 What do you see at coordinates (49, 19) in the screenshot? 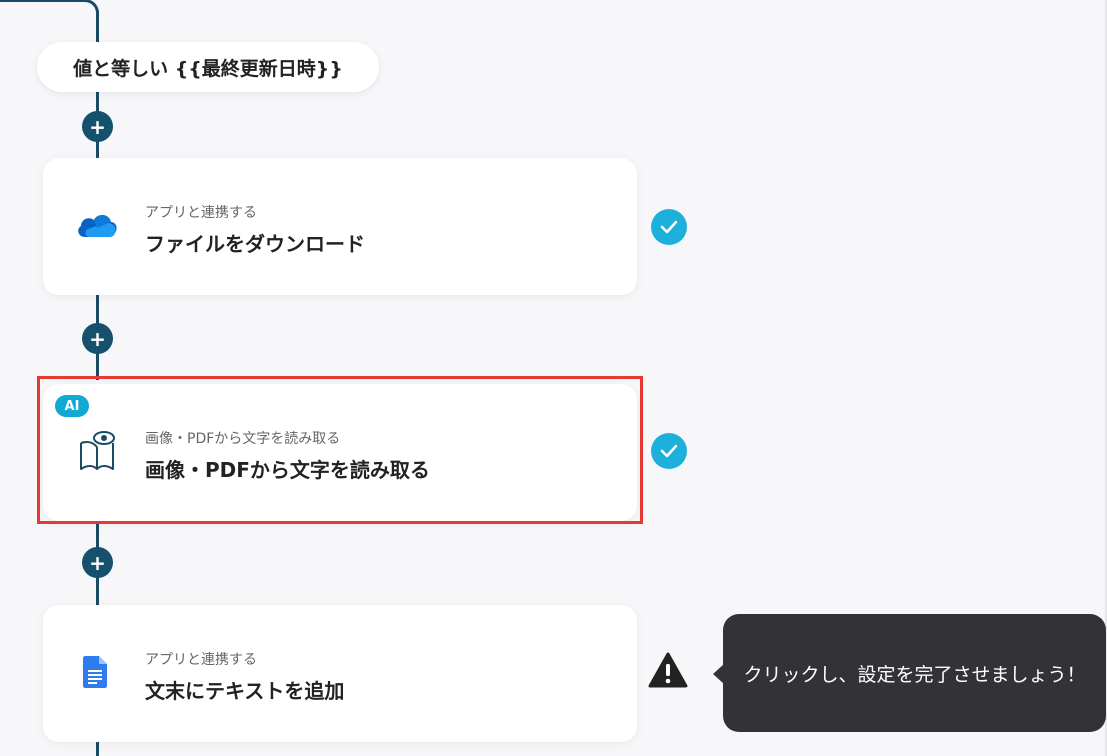
I see `flow-connector-top` at bounding box center [49, 19].